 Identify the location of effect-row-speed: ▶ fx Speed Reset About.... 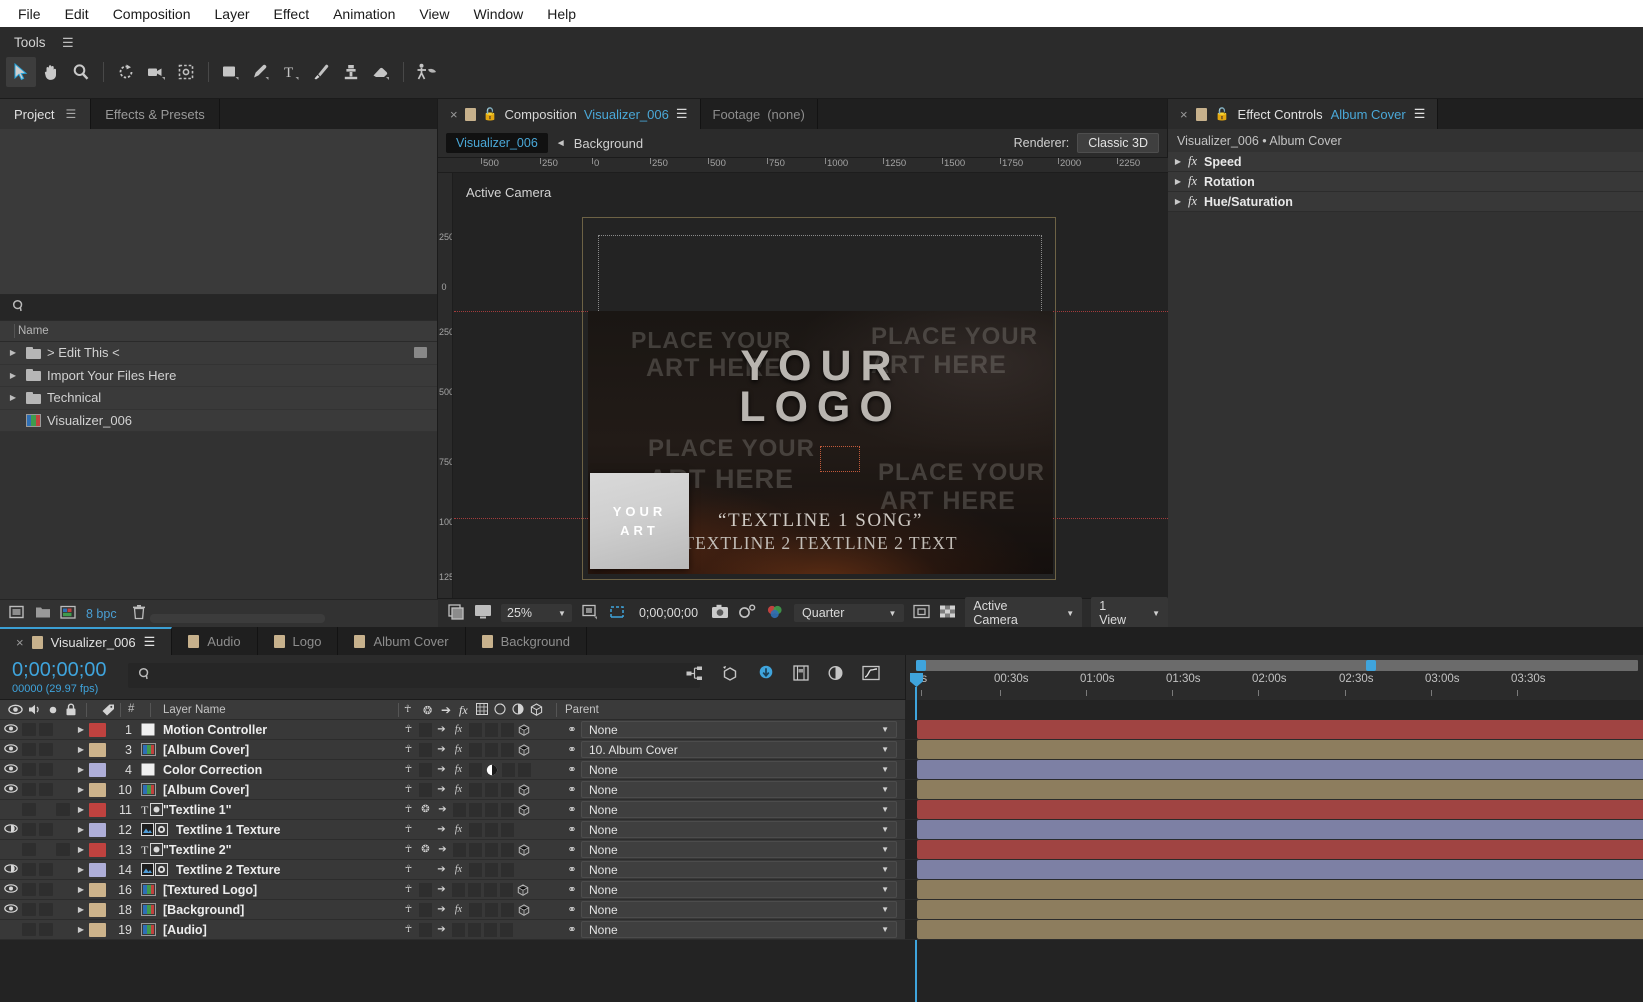
(1405, 162).